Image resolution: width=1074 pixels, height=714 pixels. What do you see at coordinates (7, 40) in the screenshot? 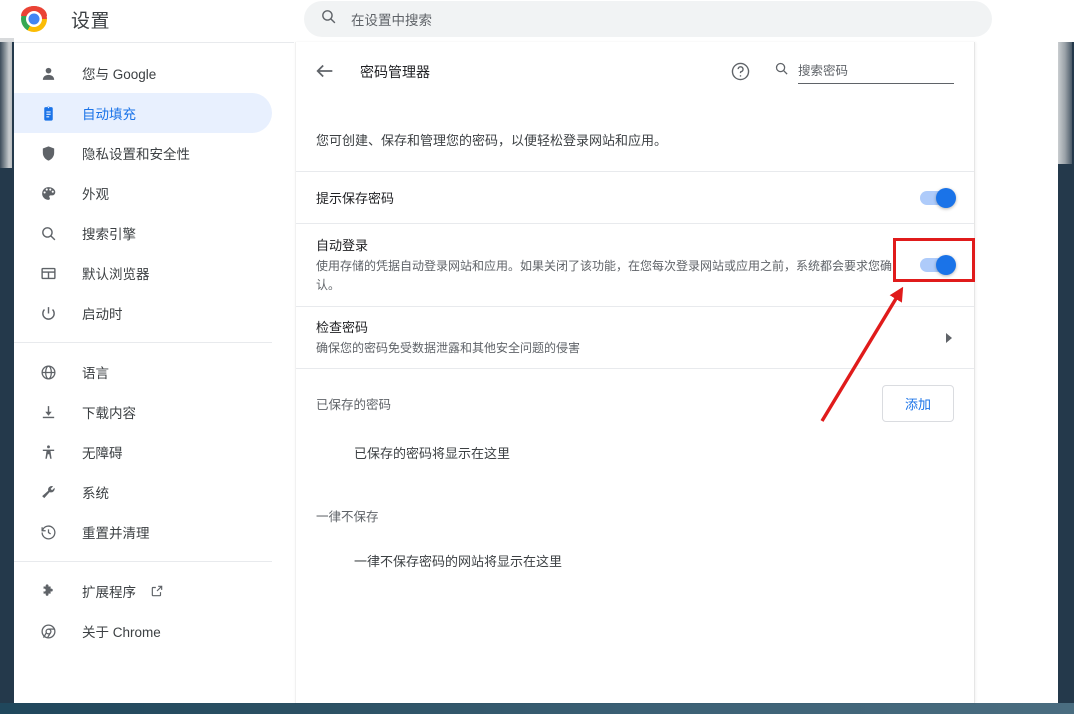
I see `left-scrollbar-cap` at bounding box center [7, 40].